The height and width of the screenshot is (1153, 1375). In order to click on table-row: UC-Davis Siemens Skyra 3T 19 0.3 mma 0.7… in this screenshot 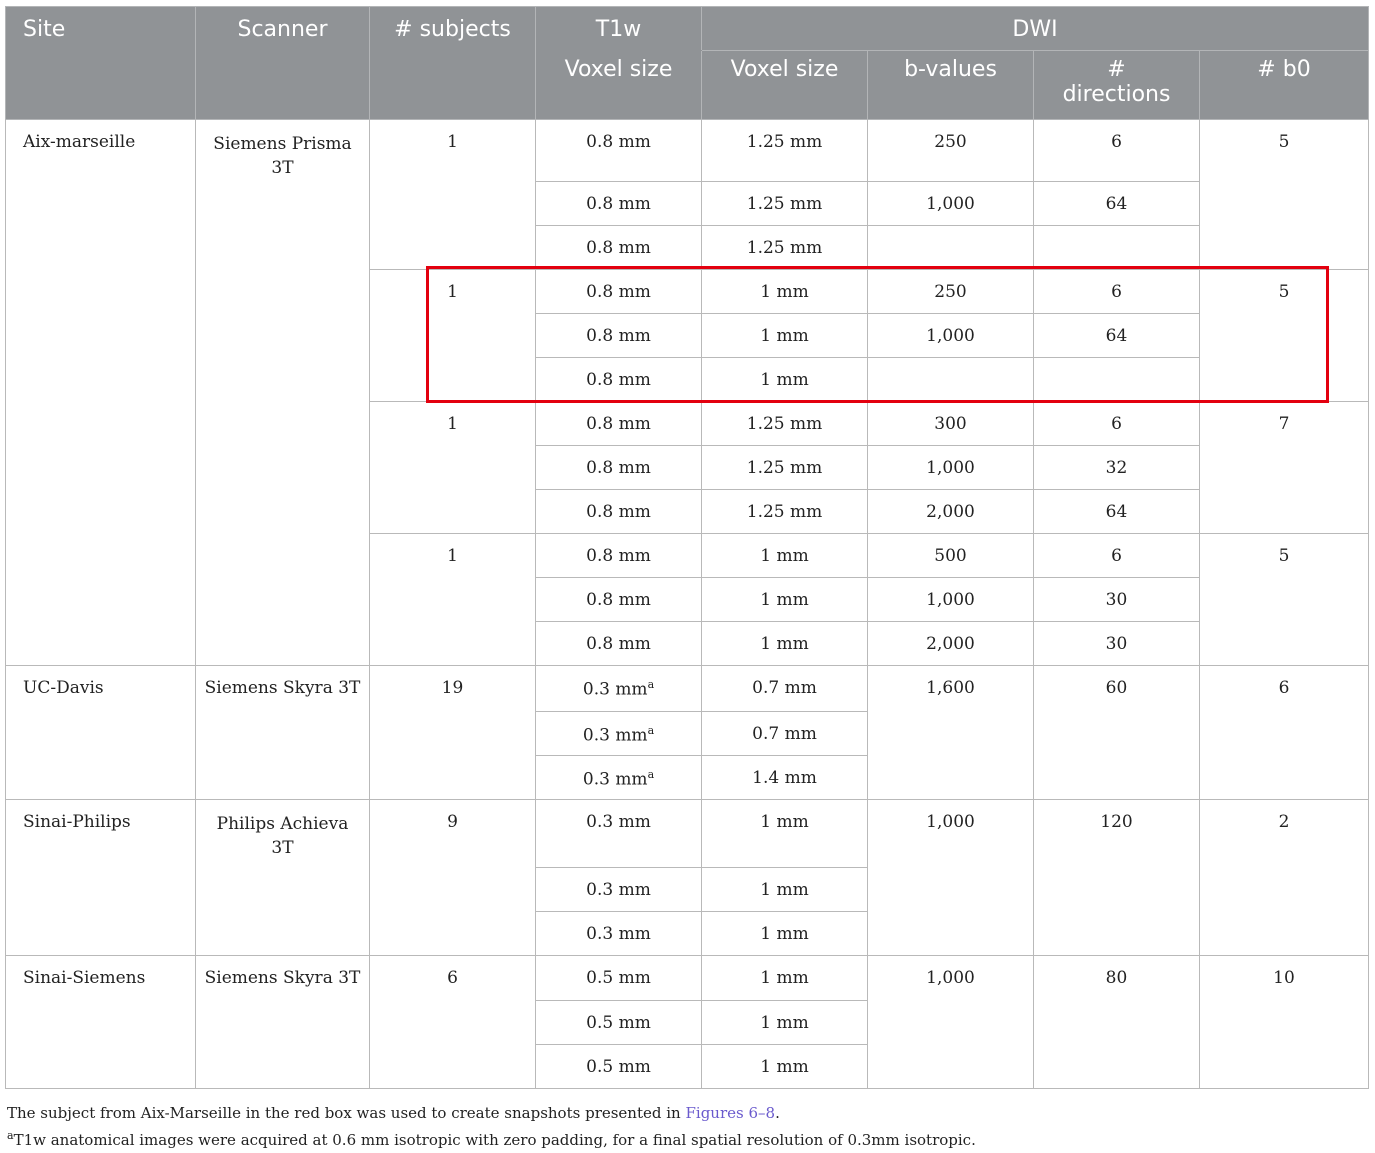, I will do `click(687, 732)`.